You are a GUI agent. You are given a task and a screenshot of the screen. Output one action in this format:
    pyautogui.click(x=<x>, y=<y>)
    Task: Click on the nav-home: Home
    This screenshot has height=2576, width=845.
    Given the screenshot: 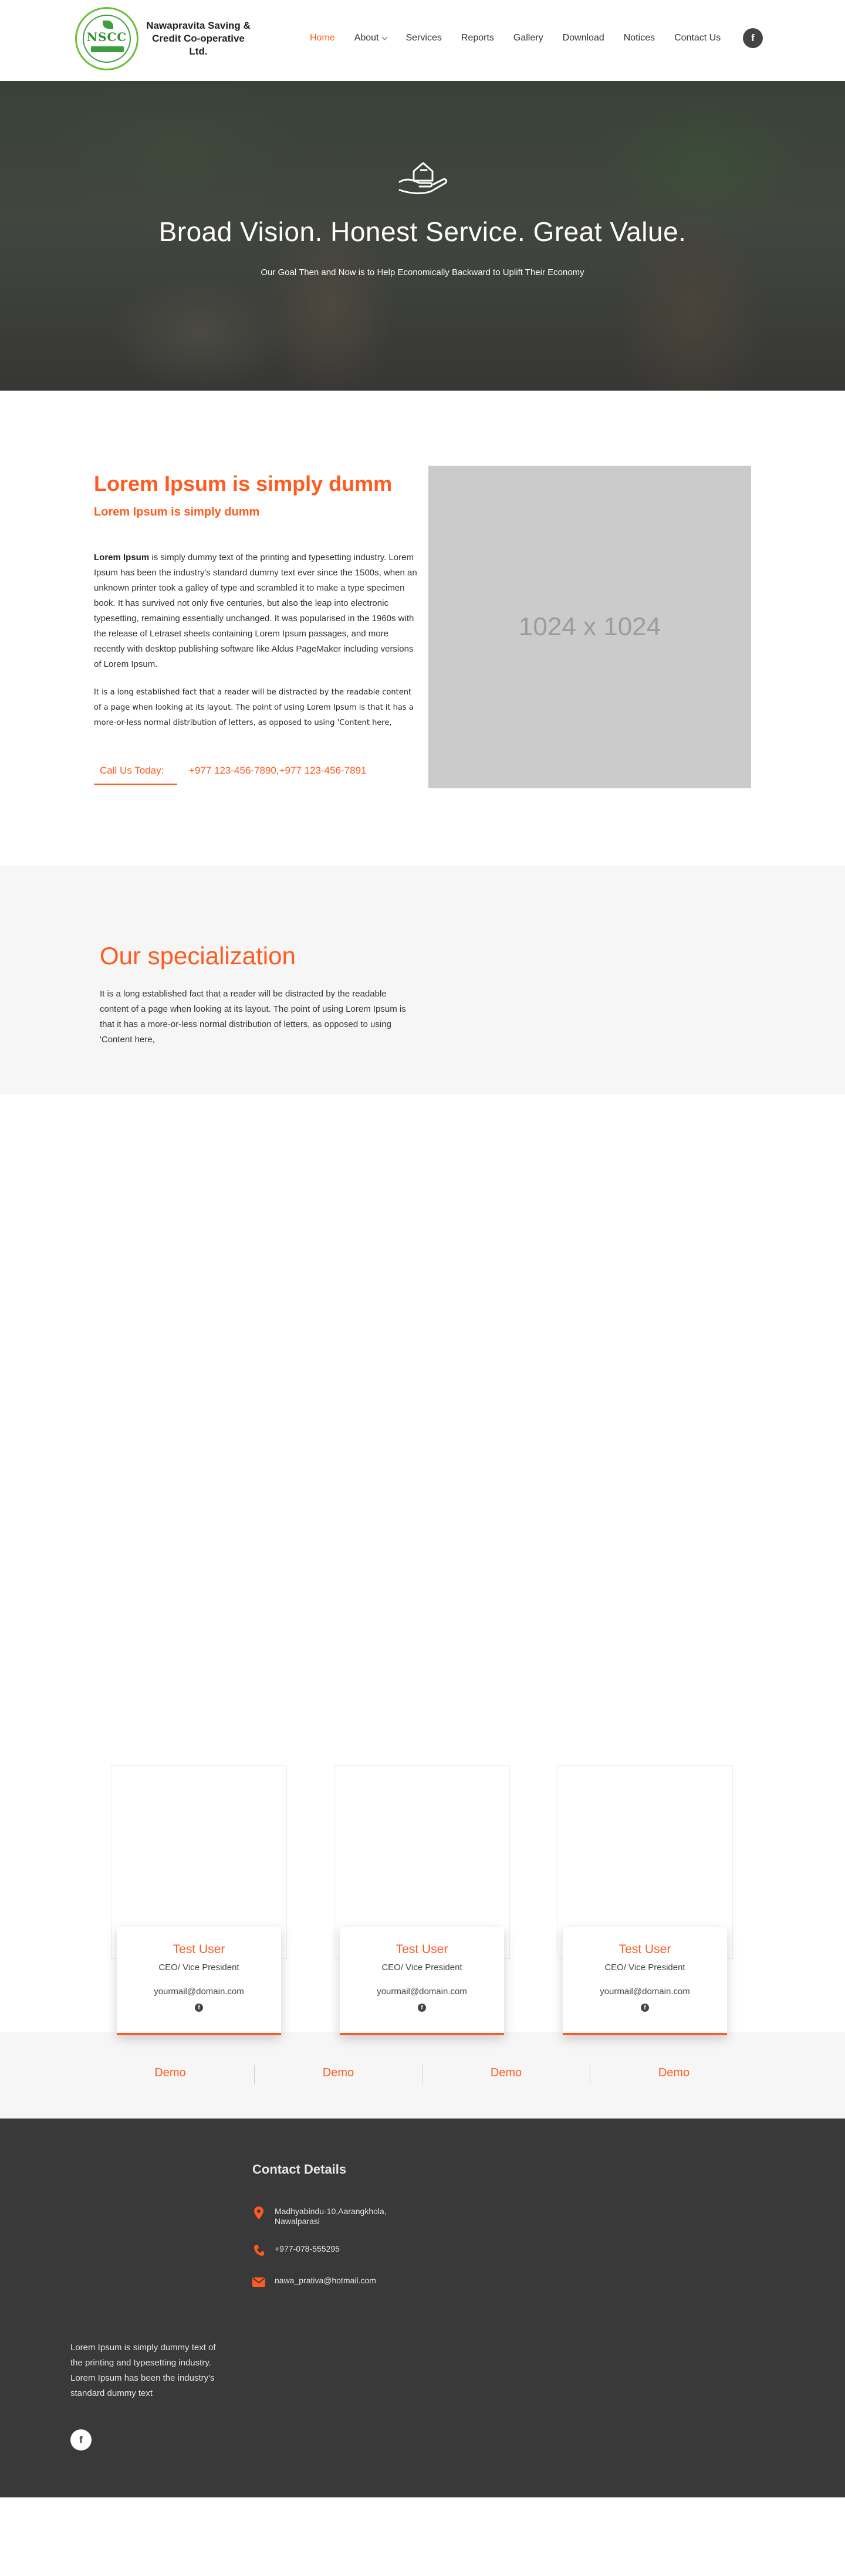 What is the action you would take?
    pyautogui.click(x=322, y=38)
    